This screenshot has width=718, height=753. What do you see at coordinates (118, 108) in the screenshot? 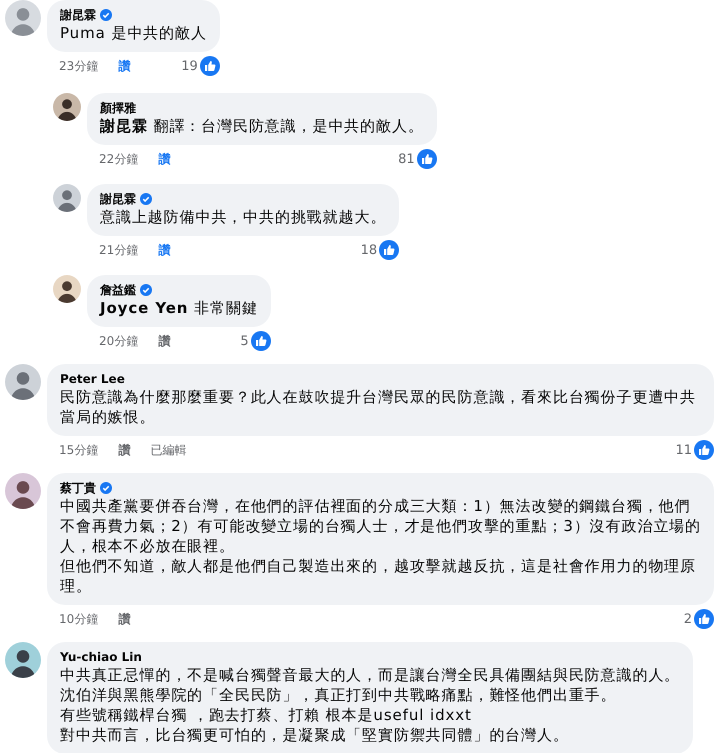
I see `author-name: 顏擇雅` at bounding box center [118, 108].